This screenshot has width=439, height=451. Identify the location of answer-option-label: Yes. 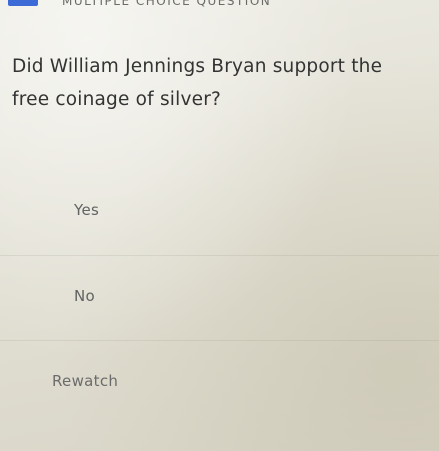
(87, 210).